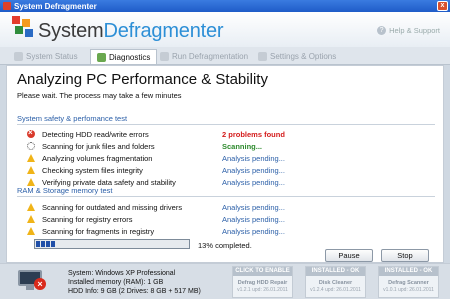  I want to click on progress-fill, so click(45, 244).